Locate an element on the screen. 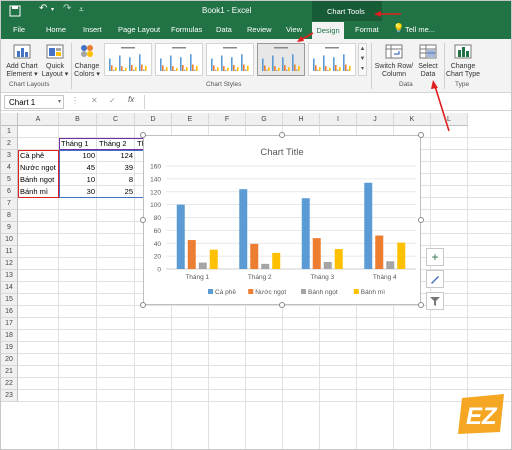 This screenshot has height=450, width=512. annotation-overlay is located at coordinates (373, 71).